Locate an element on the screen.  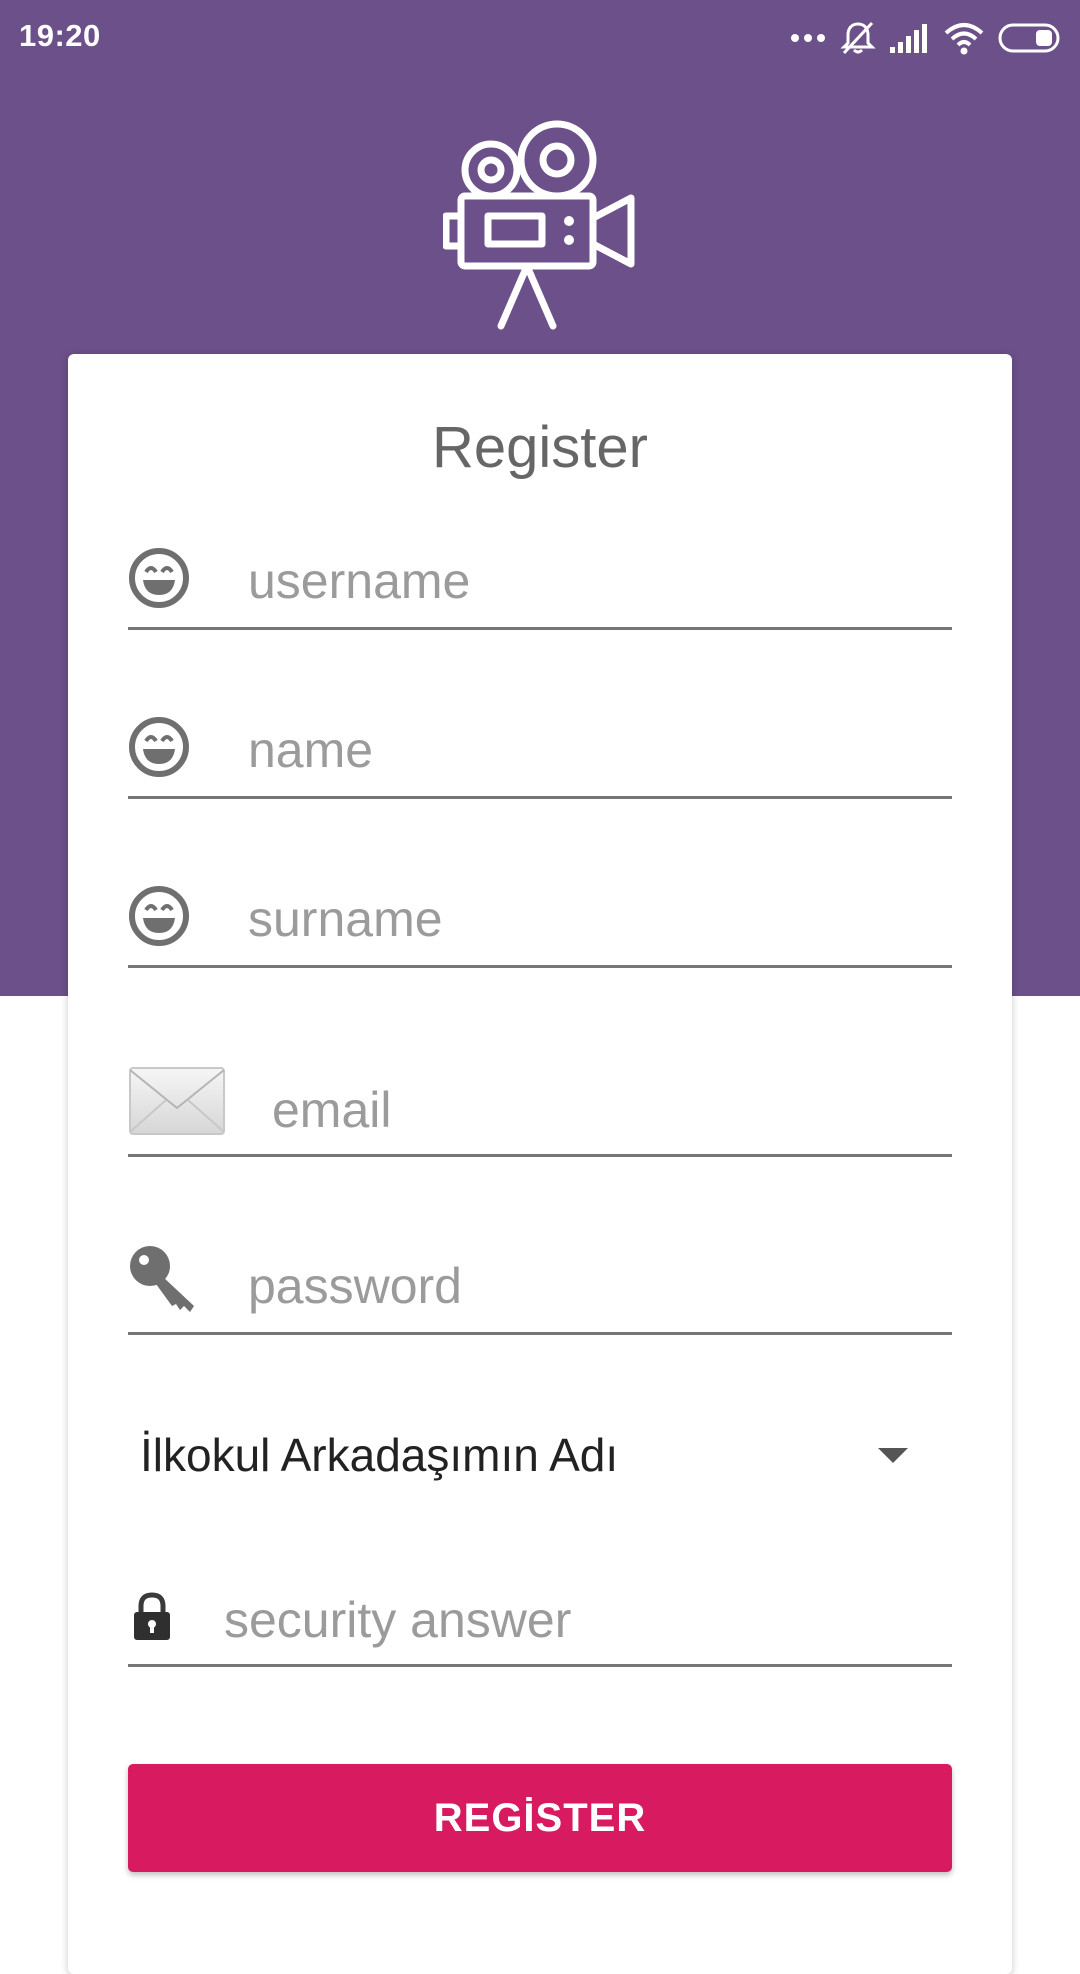
password-input is located at coordinates (598, 1286).